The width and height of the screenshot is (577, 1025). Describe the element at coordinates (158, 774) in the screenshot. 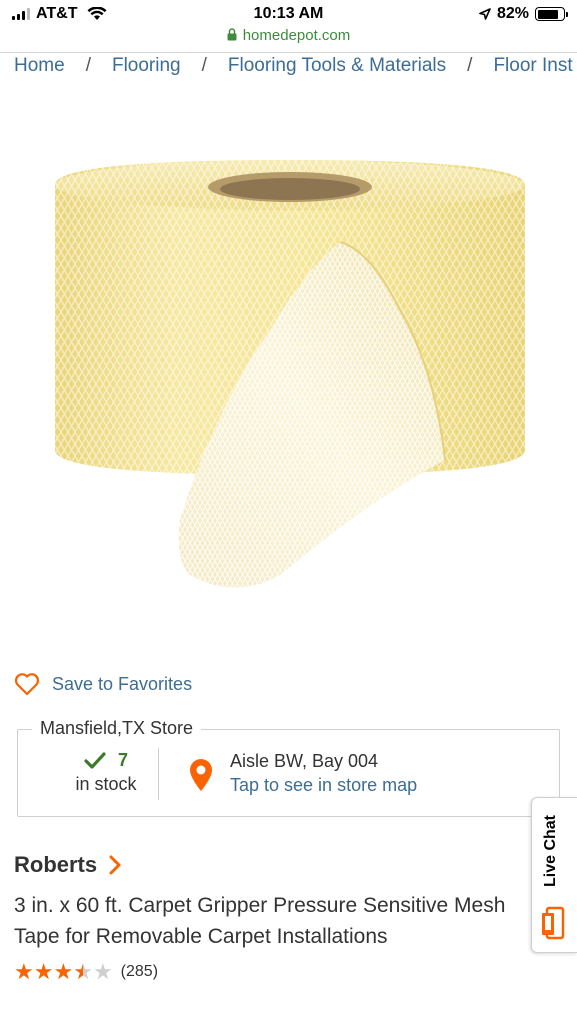

I see `store-divider` at that location.